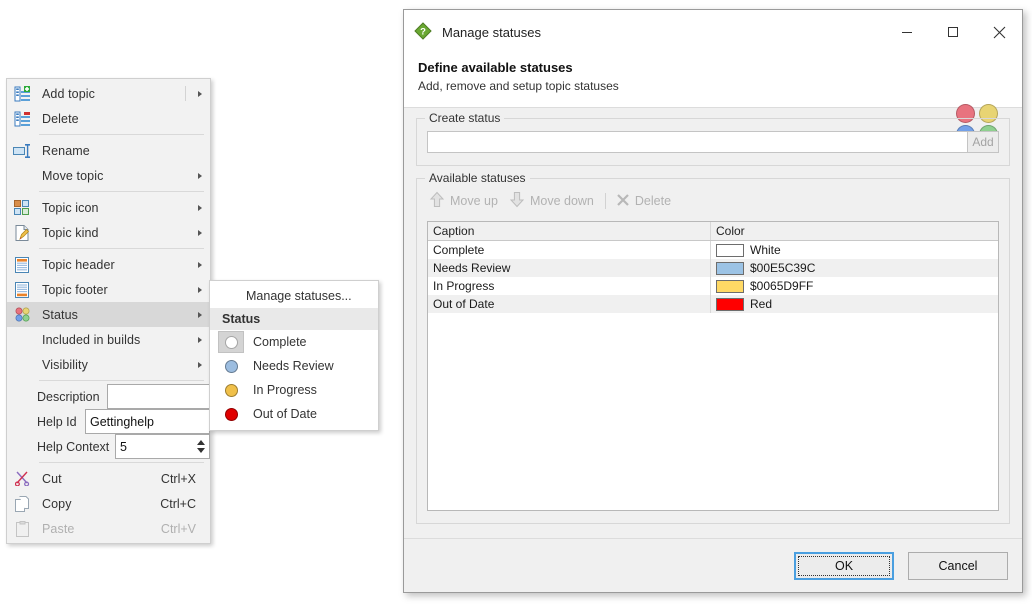  What do you see at coordinates (200, 446) in the screenshot?
I see `help-context-stepper` at bounding box center [200, 446].